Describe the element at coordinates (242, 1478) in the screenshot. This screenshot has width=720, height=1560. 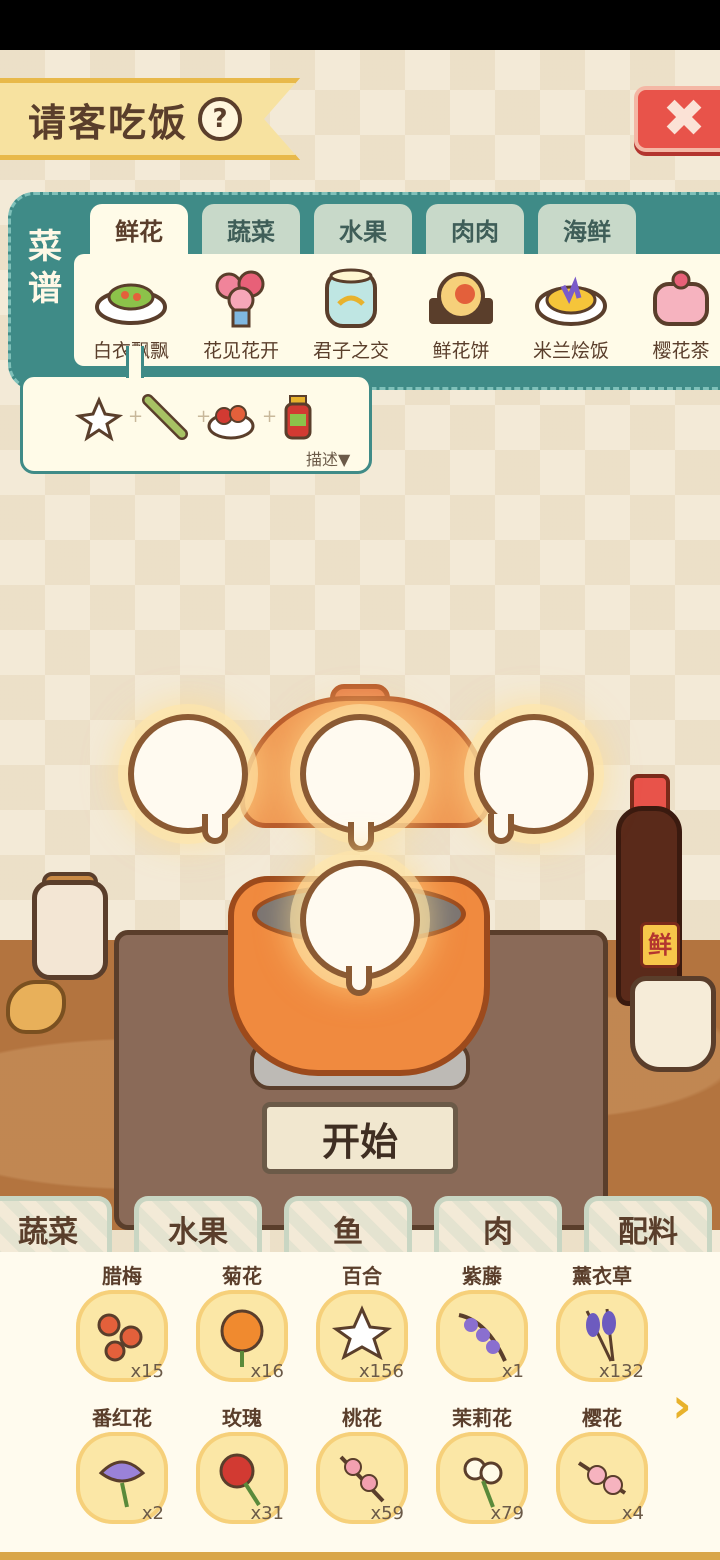
I see `rose-icon: x31` at that location.